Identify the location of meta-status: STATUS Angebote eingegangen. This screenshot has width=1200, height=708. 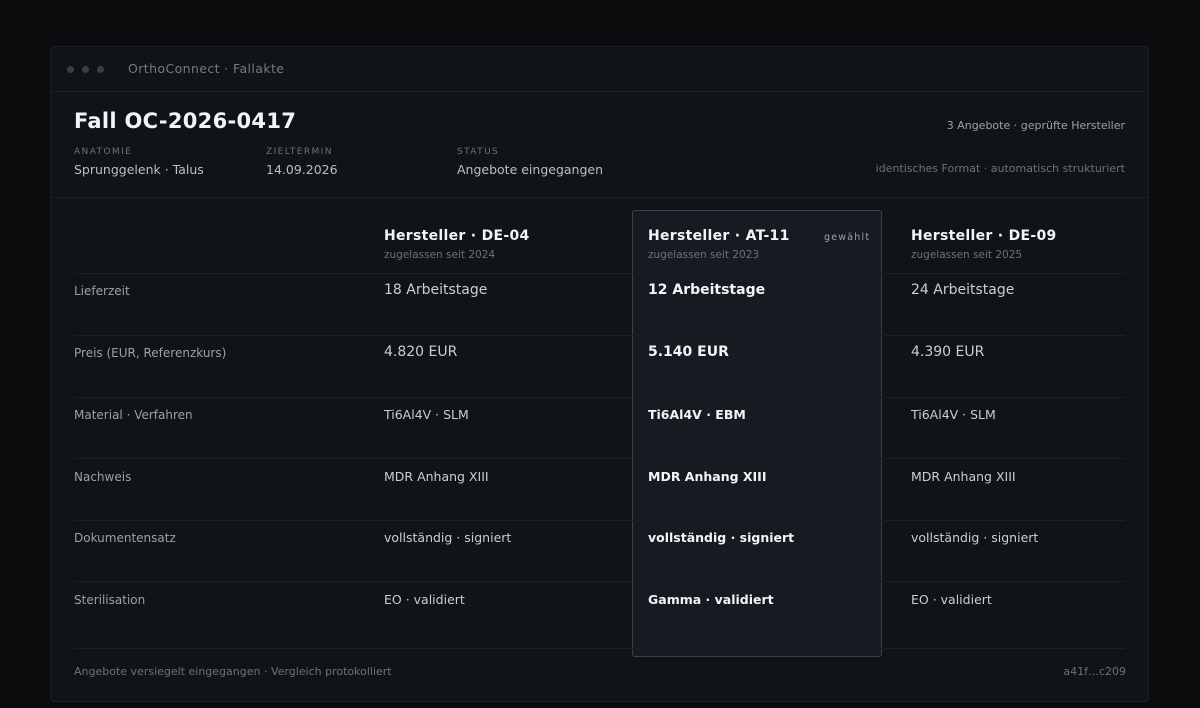
(530, 162).